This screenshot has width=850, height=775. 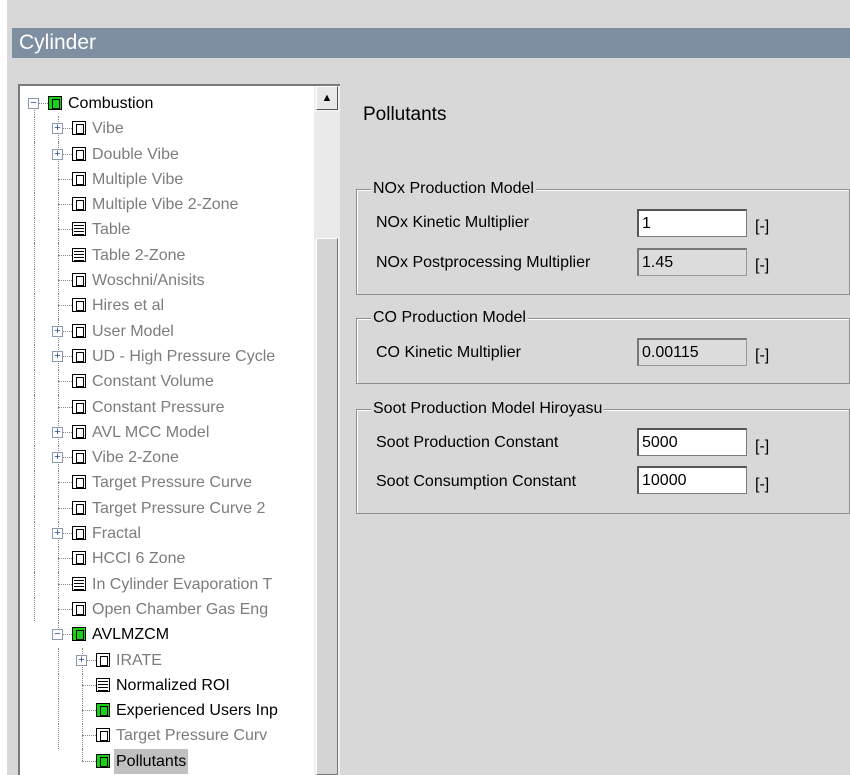 I want to click on tree-item-label: Woschni/Anisits, so click(x=148, y=281).